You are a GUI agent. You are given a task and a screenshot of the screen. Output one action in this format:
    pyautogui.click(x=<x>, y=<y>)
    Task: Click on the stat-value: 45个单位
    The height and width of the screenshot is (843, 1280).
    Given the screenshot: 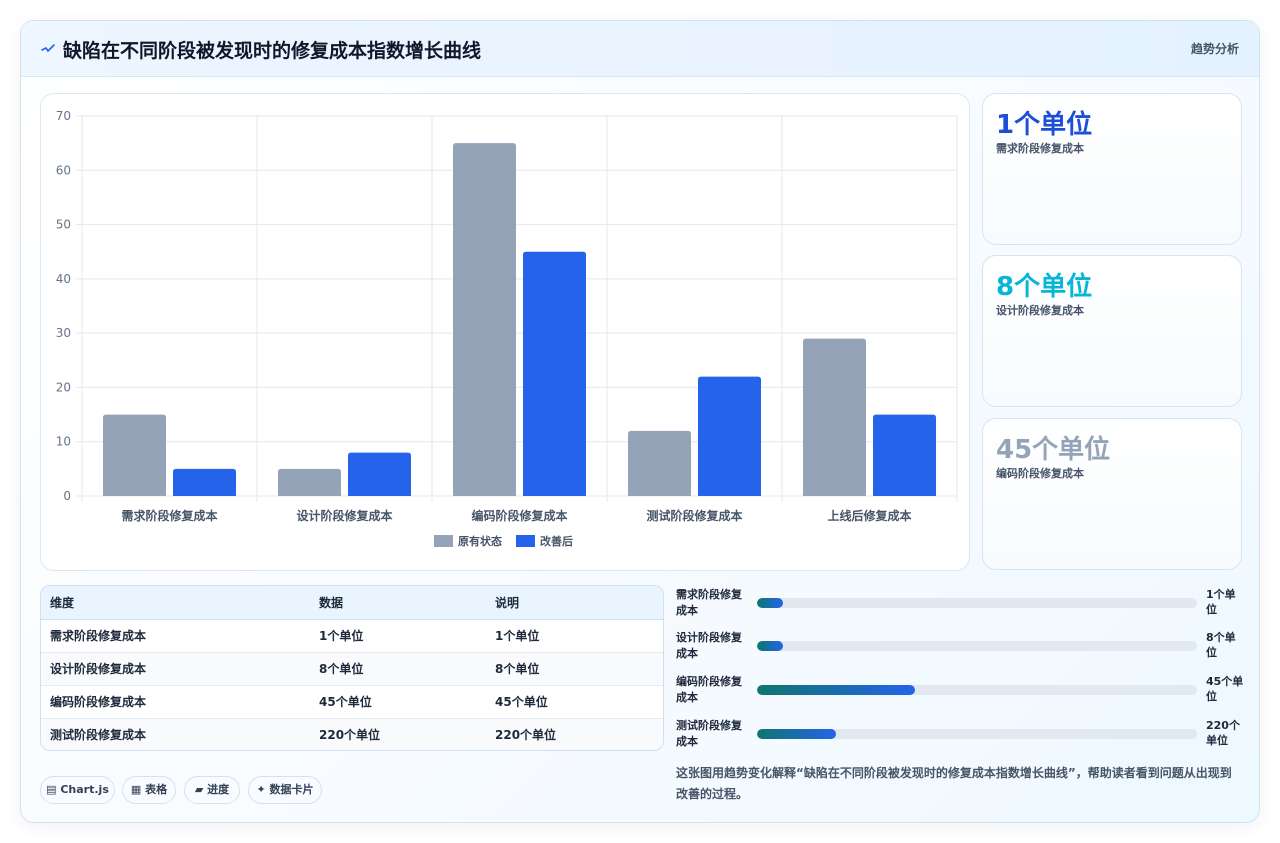 What is the action you would take?
    pyautogui.click(x=1053, y=450)
    